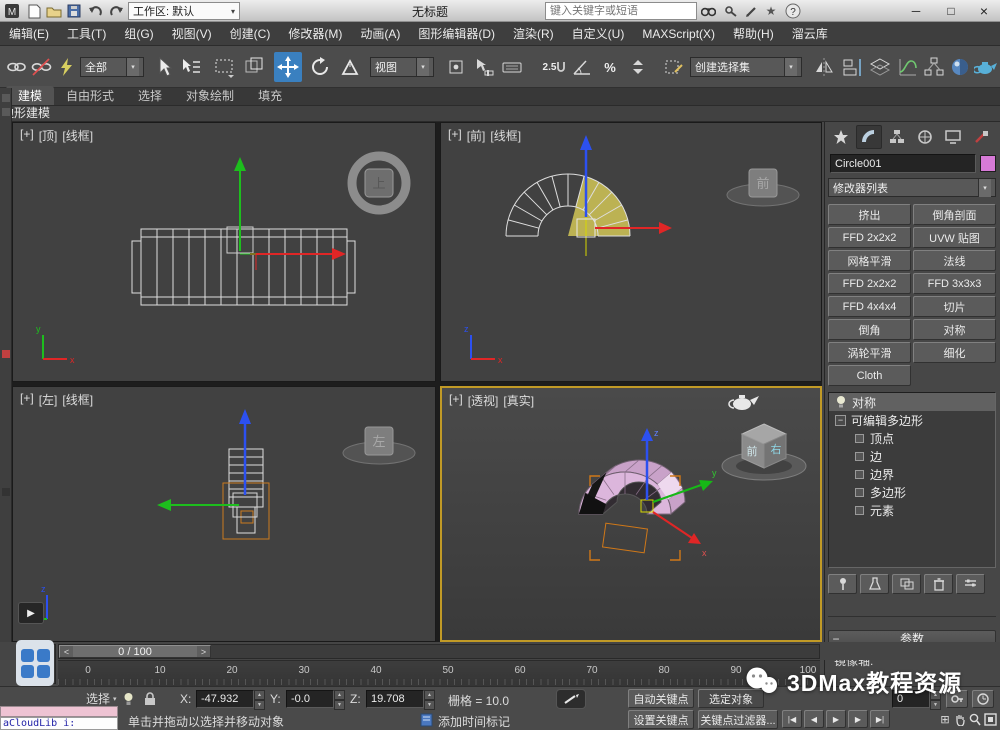 This screenshot has width=1000, height=730. I want to click on select-by-name-icon, so click(191, 67).